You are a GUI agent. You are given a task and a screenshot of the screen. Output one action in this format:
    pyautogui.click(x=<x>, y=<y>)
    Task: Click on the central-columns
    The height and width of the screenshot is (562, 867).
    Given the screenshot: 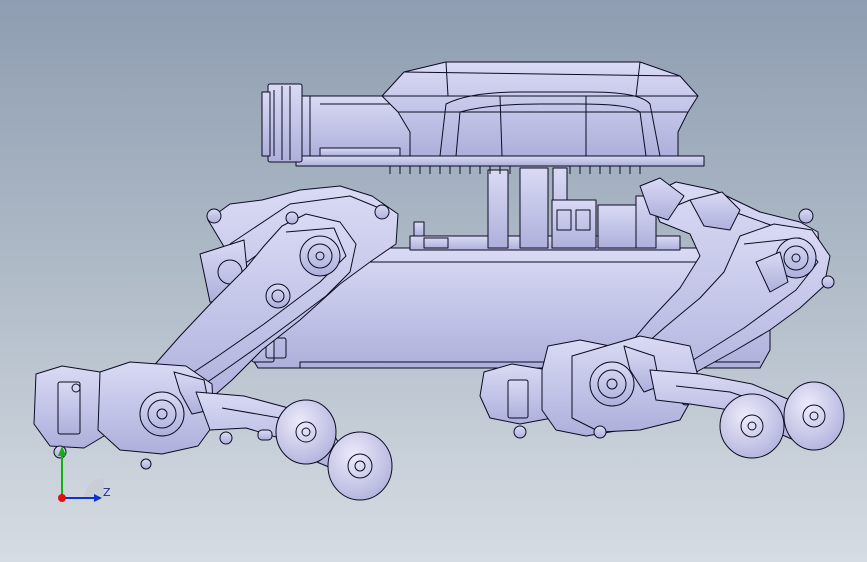 What is the action you would take?
    pyautogui.click(x=545, y=209)
    